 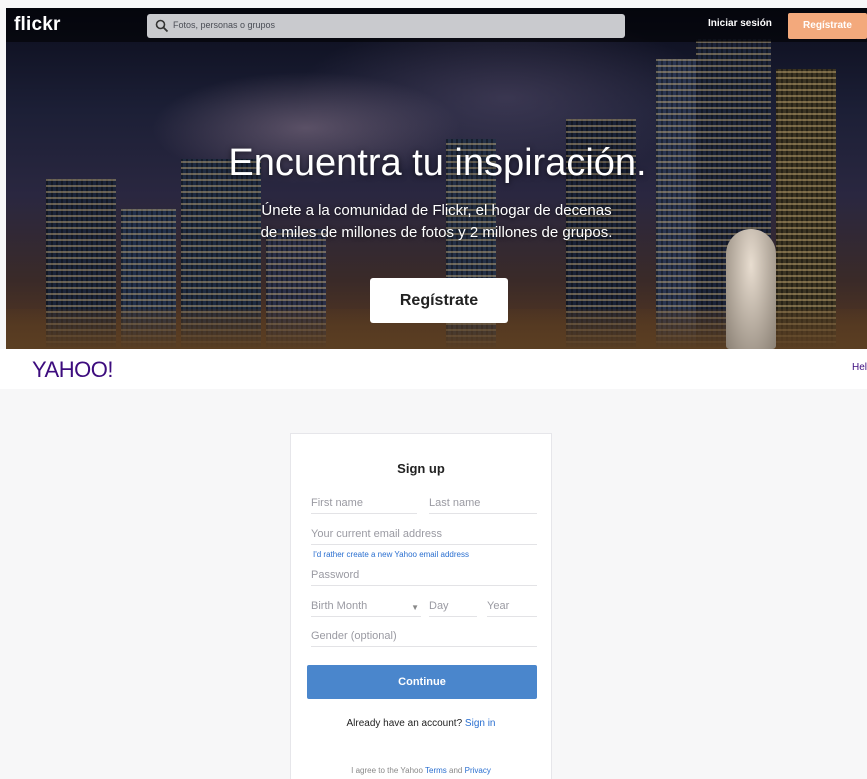 I want to click on already-account: Already have an account? Sign in, so click(x=421, y=723).